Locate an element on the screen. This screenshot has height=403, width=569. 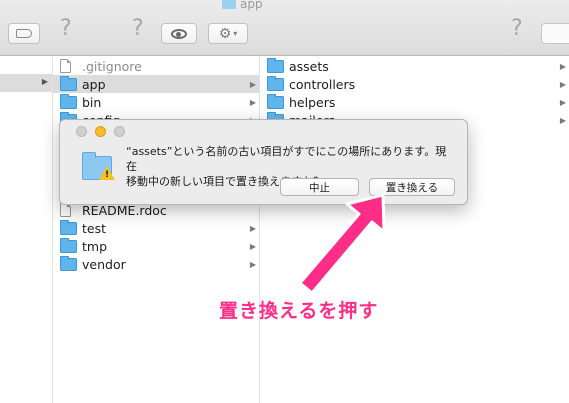
zoom-icon is located at coordinates (119, 131).